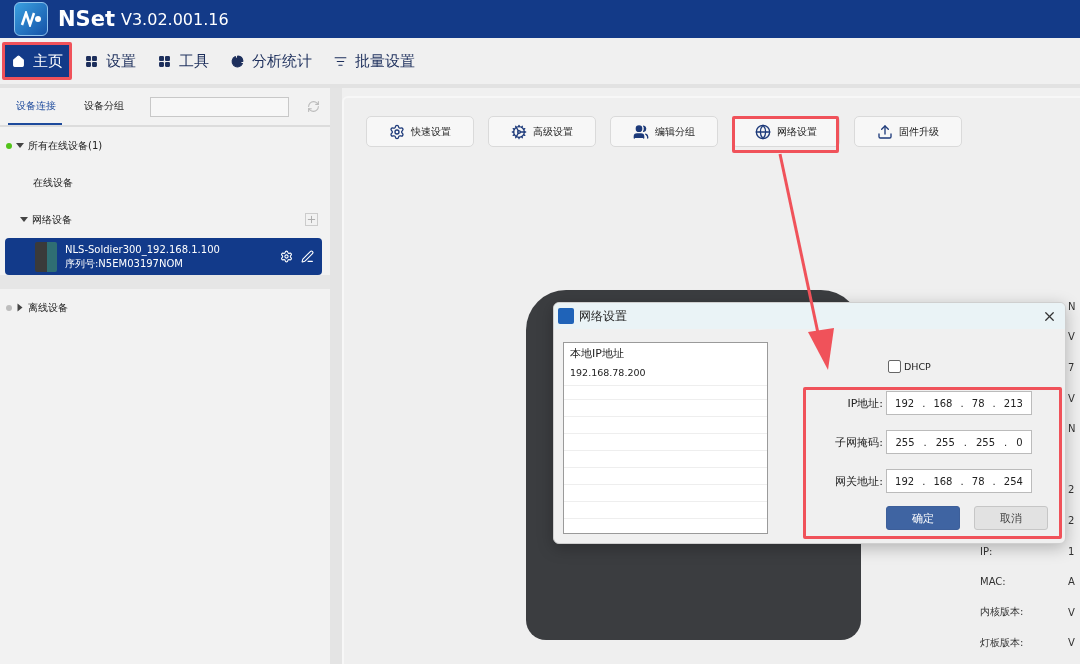 The image size is (1080, 664). I want to click on toolbar-button: 编辑分组, so click(664, 131).